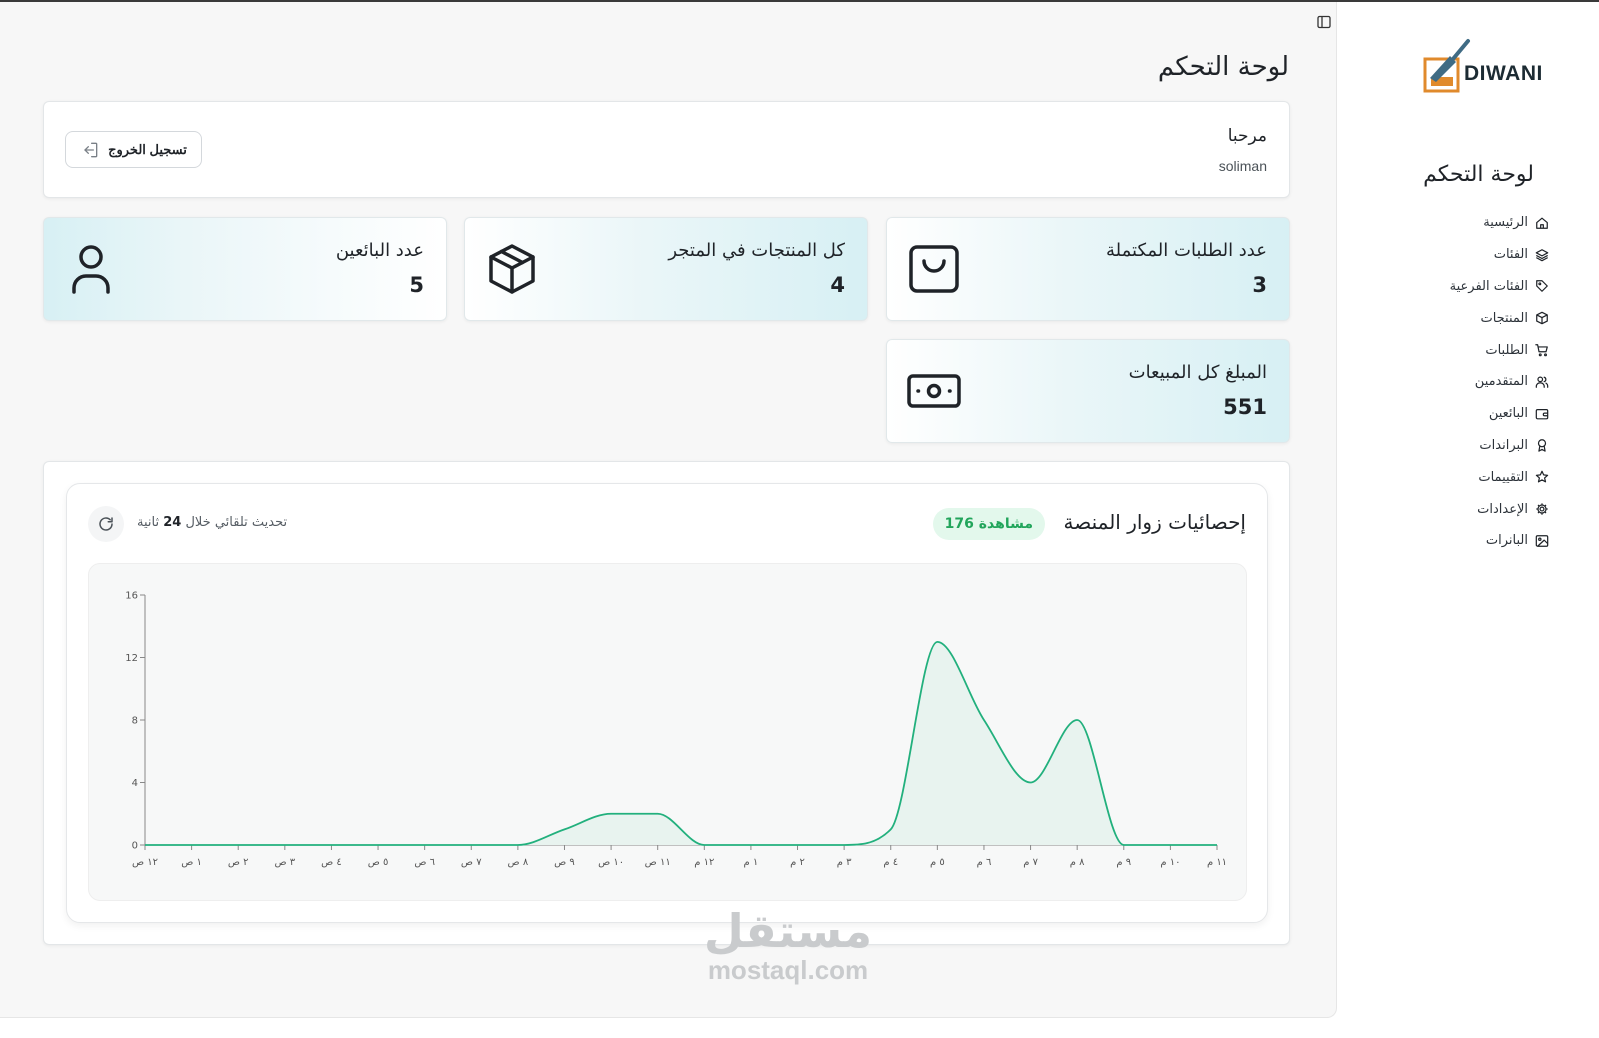 The height and width of the screenshot is (1038, 1599). I want to click on sidebar-item-subcategories: الفئات الفرعية, so click(1499, 287).